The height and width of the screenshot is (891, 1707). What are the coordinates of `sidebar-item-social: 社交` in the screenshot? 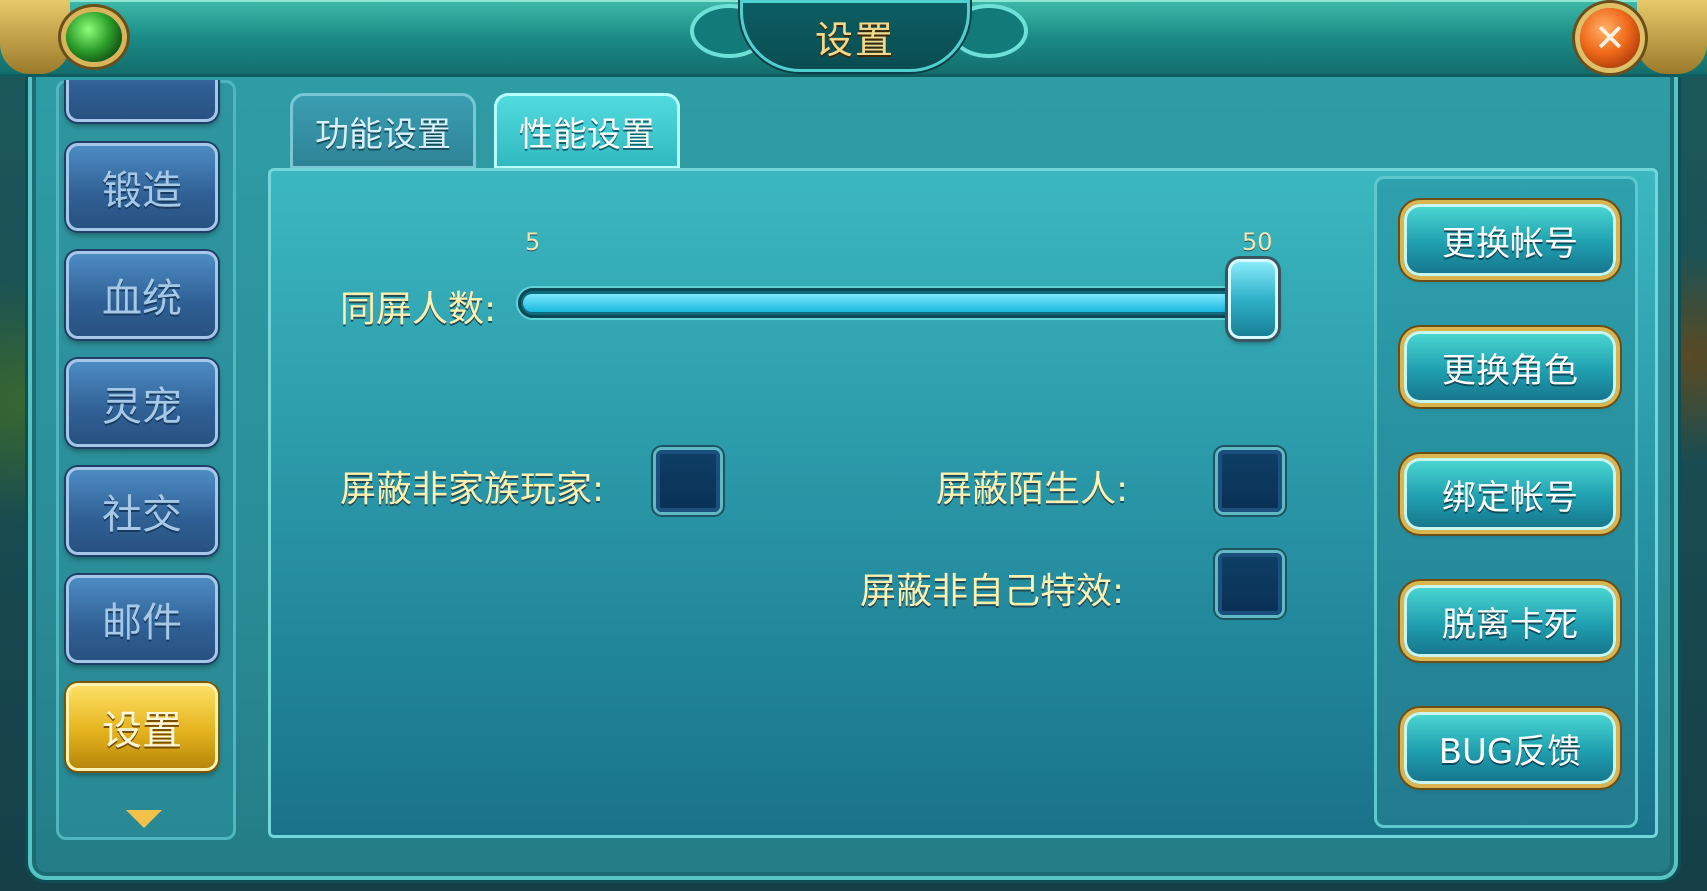 It's located at (142, 511).